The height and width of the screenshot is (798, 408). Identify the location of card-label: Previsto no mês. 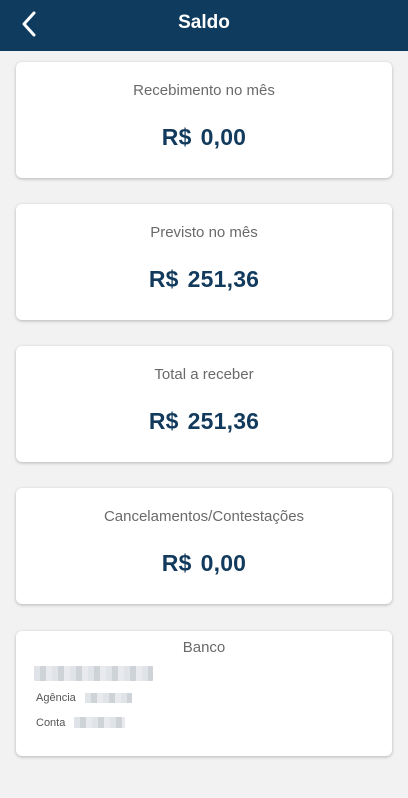
(204, 232).